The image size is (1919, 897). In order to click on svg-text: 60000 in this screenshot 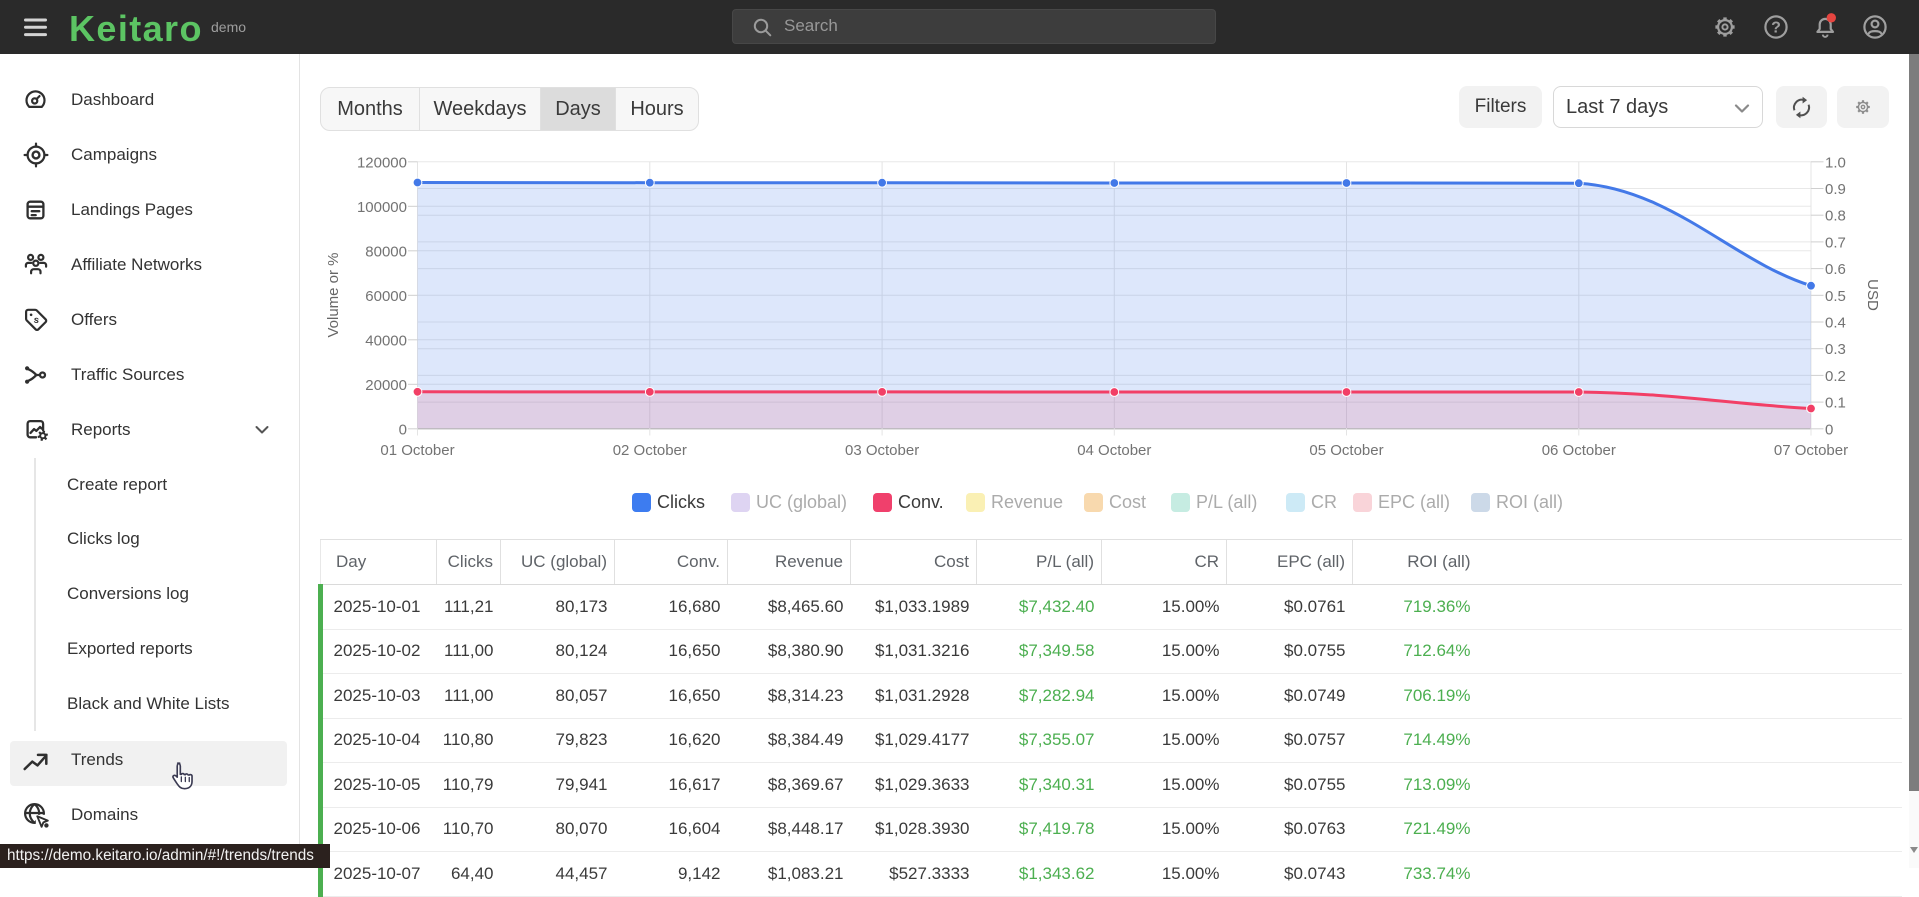, I will do `click(386, 296)`.